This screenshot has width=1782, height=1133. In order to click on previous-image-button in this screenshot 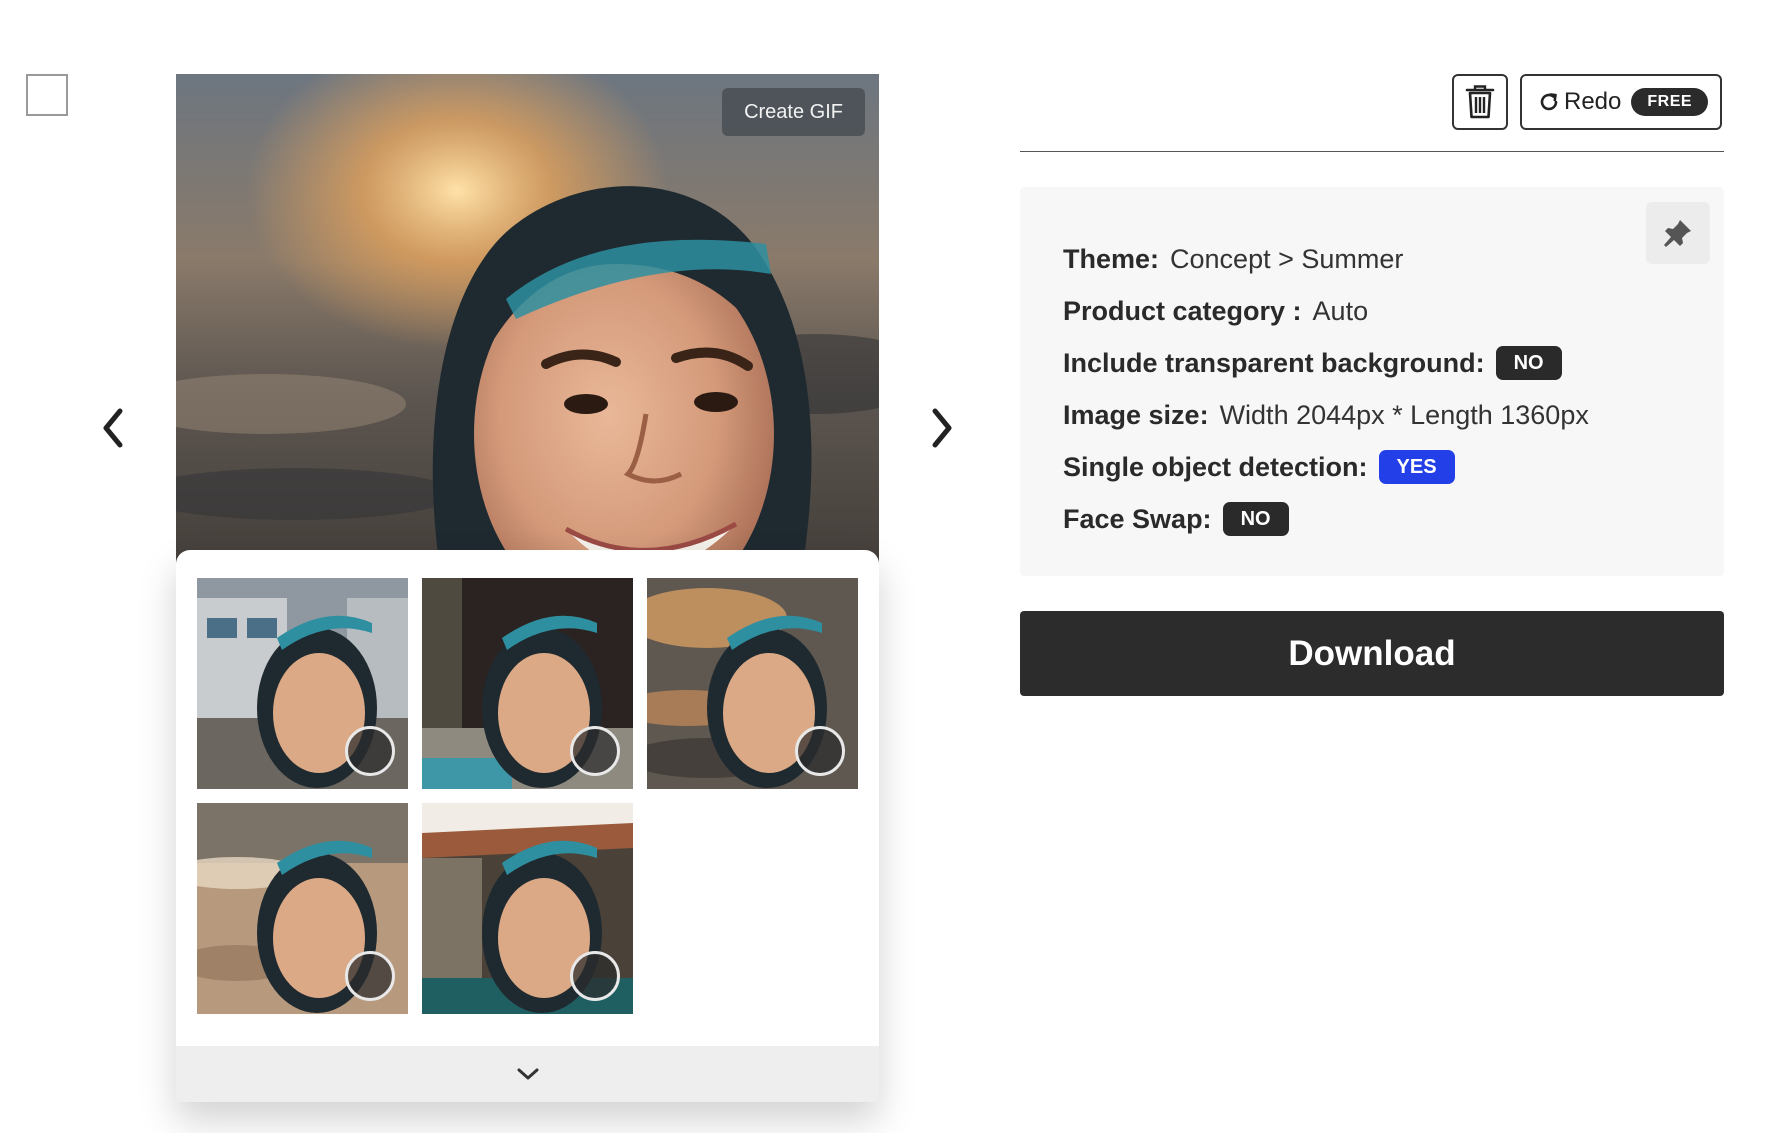, I will do `click(113, 428)`.